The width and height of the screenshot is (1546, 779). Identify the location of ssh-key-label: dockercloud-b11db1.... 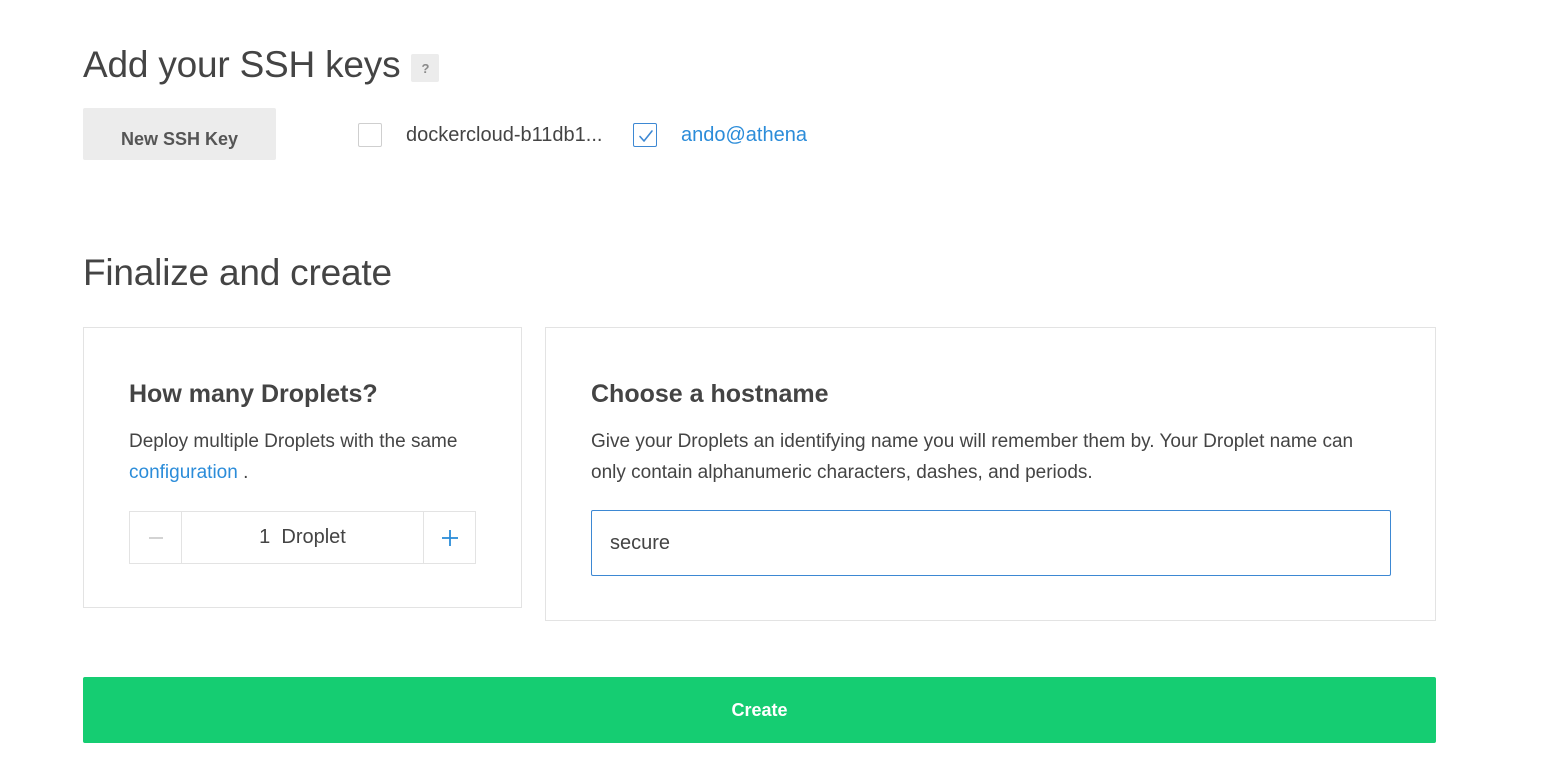
(504, 134).